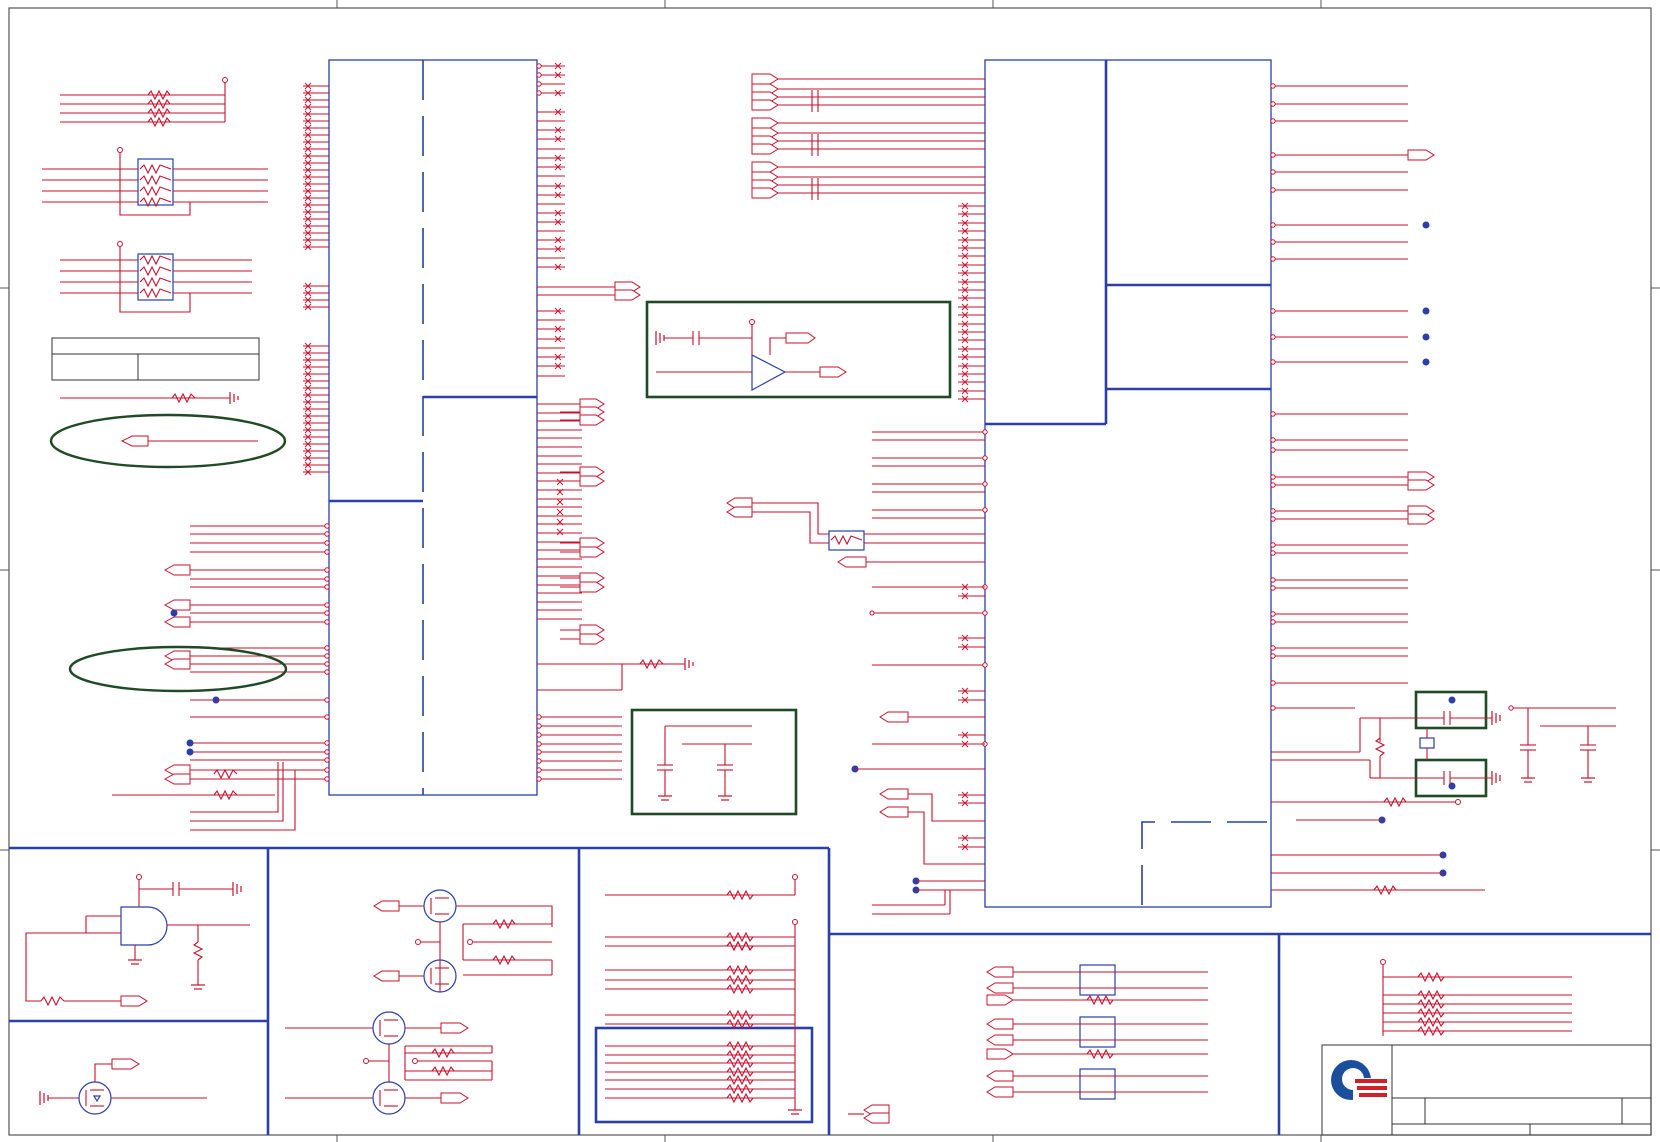 Image resolution: width=1660 pixels, height=1142 pixels. I want to click on chip-u1-lower-left-nets, so click(260, 652).